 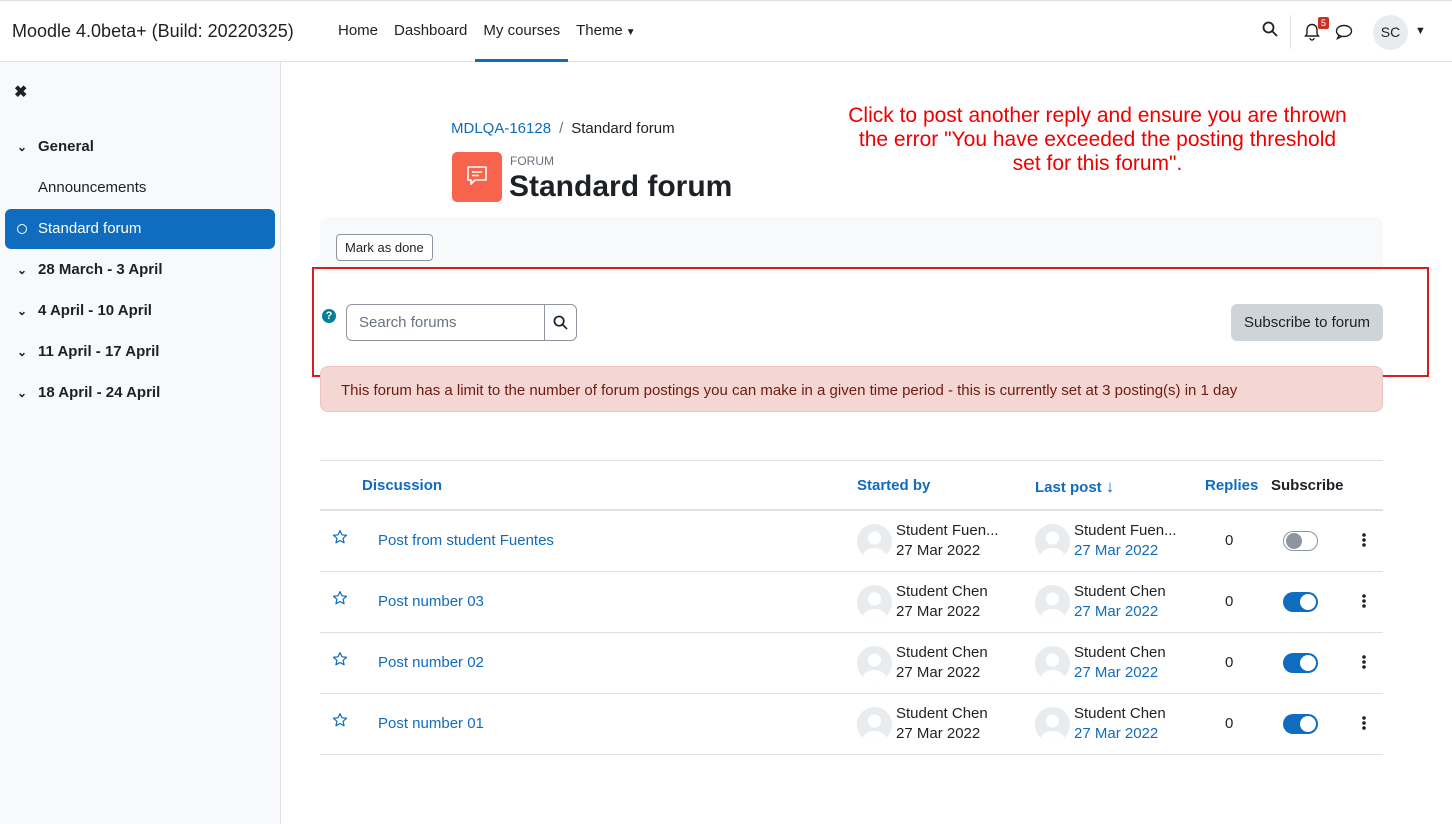 I want to click on column-header-started-by: Started by, so click(x=893, y=485).